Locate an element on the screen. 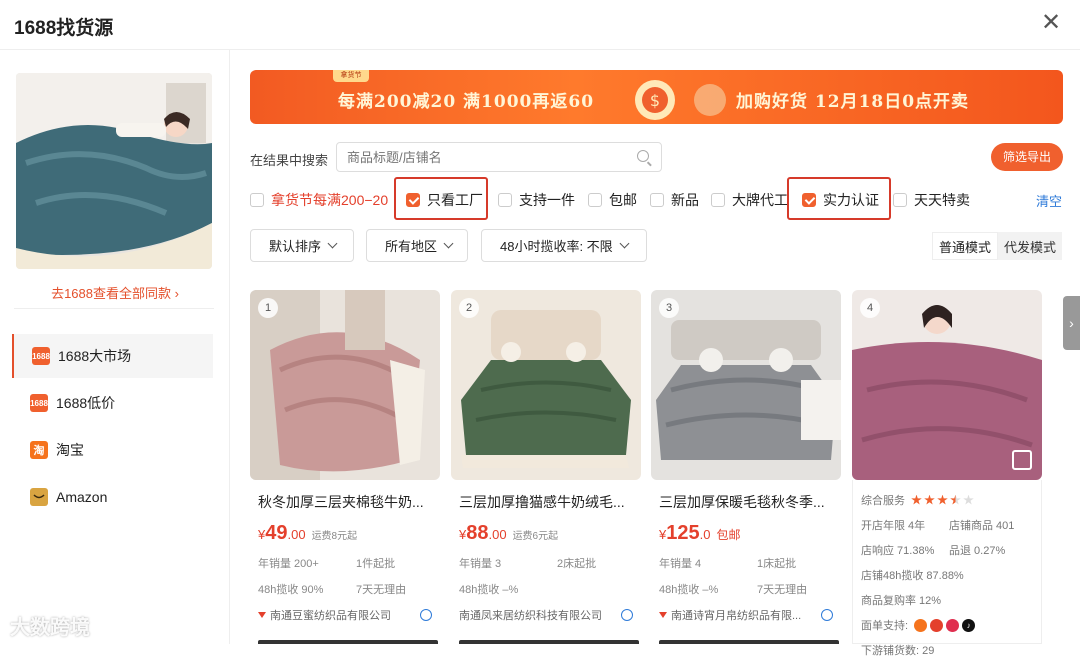 Image resolution: width=1080 pixels, height=658 pixels. kuaishou-icon is located at coordinates (953, 625).